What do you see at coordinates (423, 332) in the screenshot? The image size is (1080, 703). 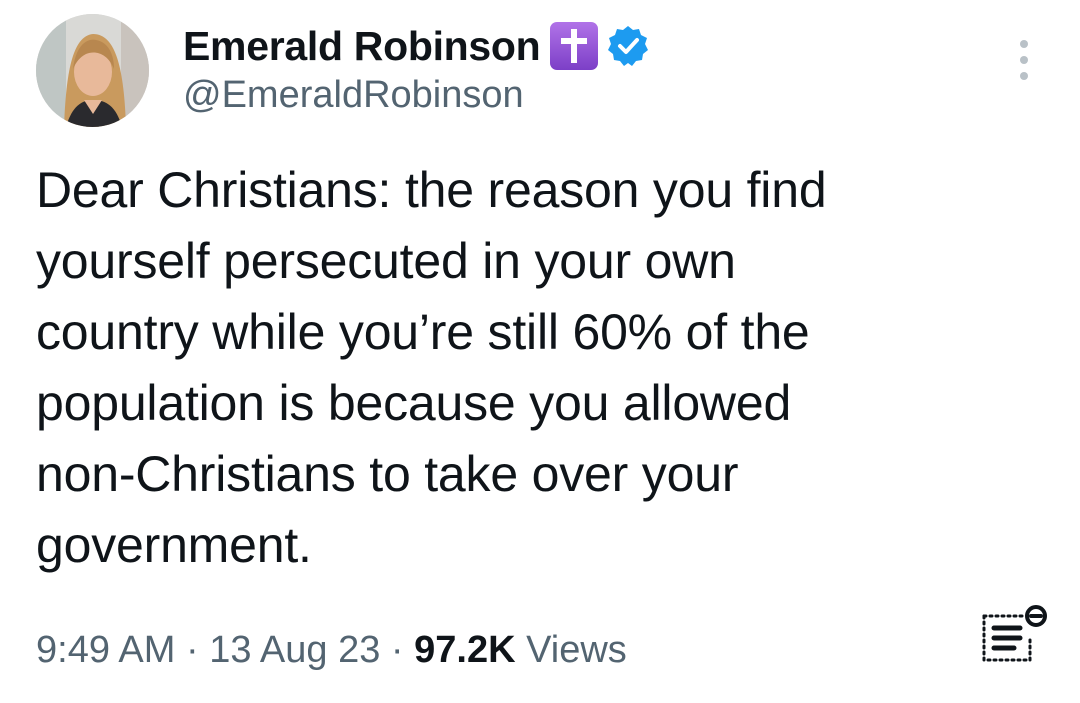 I see `tweet-text-line: country while you’re still 60% of the` at bounding box center [423, 332].